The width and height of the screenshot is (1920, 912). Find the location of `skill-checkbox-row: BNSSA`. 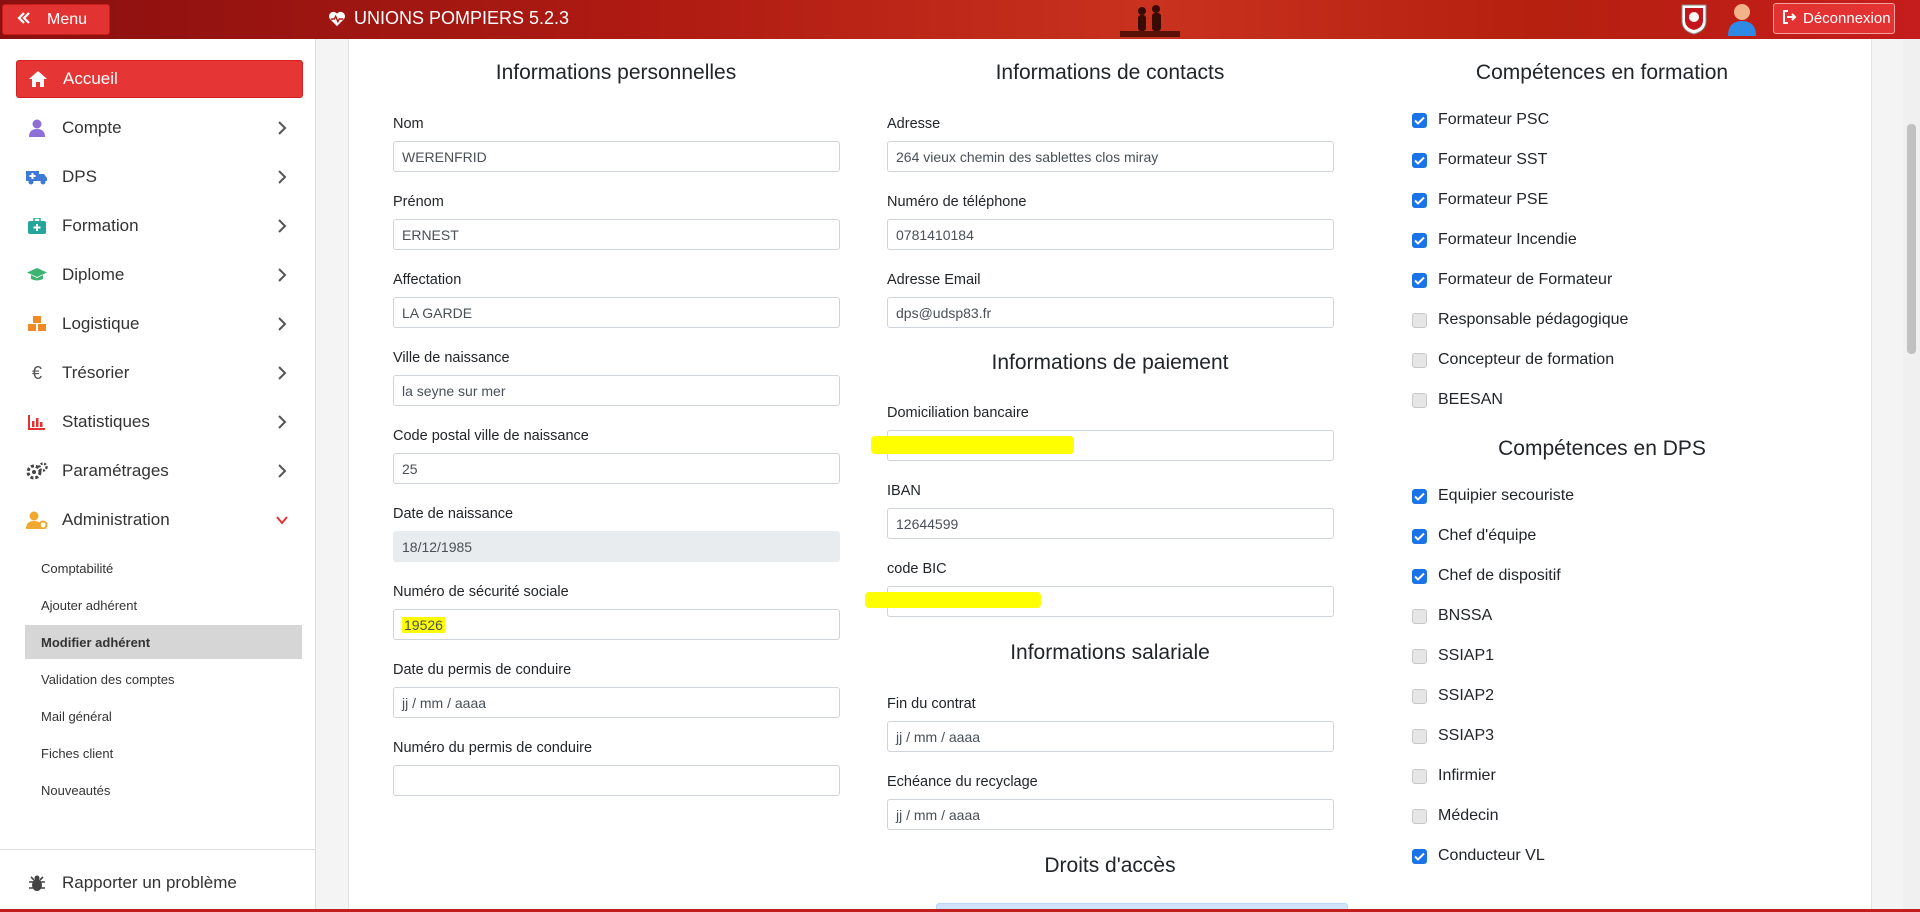

skill-checkbox-row: BNSSA is located at coordinates (1452, 616).